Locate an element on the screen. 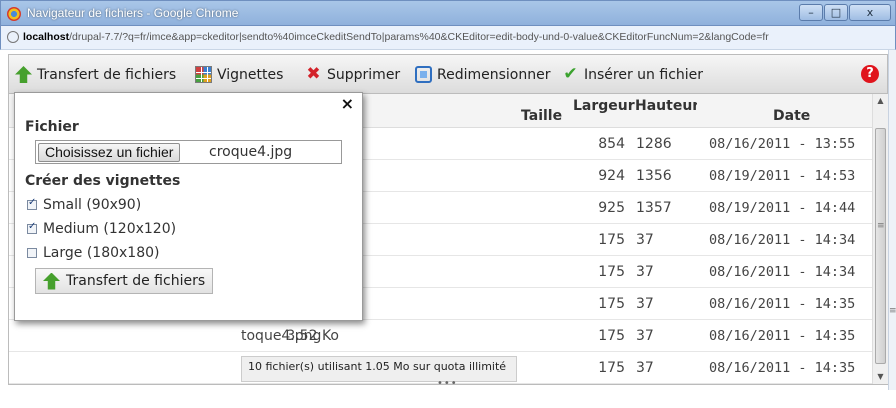 This screenshot has width=896, height=408. thumbnails-label: Créer des vignettes is located at coordinates (103, 181).